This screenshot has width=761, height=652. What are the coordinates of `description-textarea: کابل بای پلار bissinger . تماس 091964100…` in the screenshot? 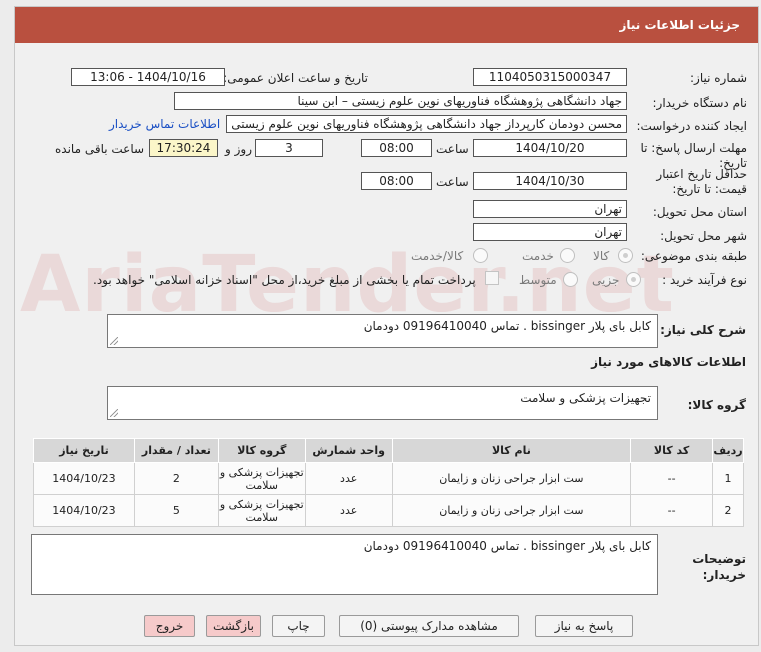 It's located at (382, 331).